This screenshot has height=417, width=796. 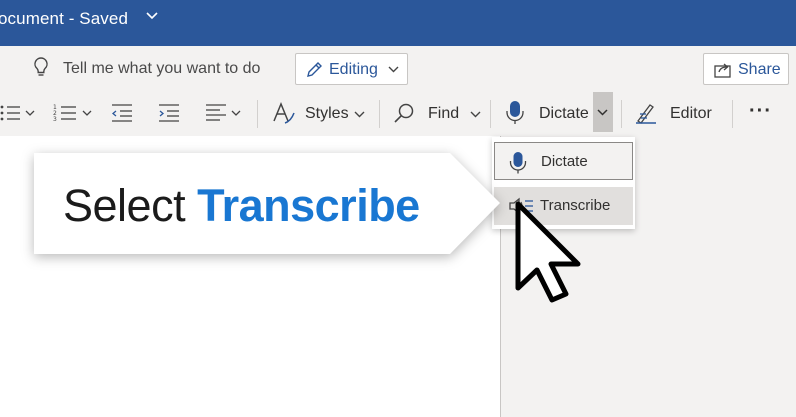 I want to click on dictate-dropdown-arrow, so click(x=603, y=112).